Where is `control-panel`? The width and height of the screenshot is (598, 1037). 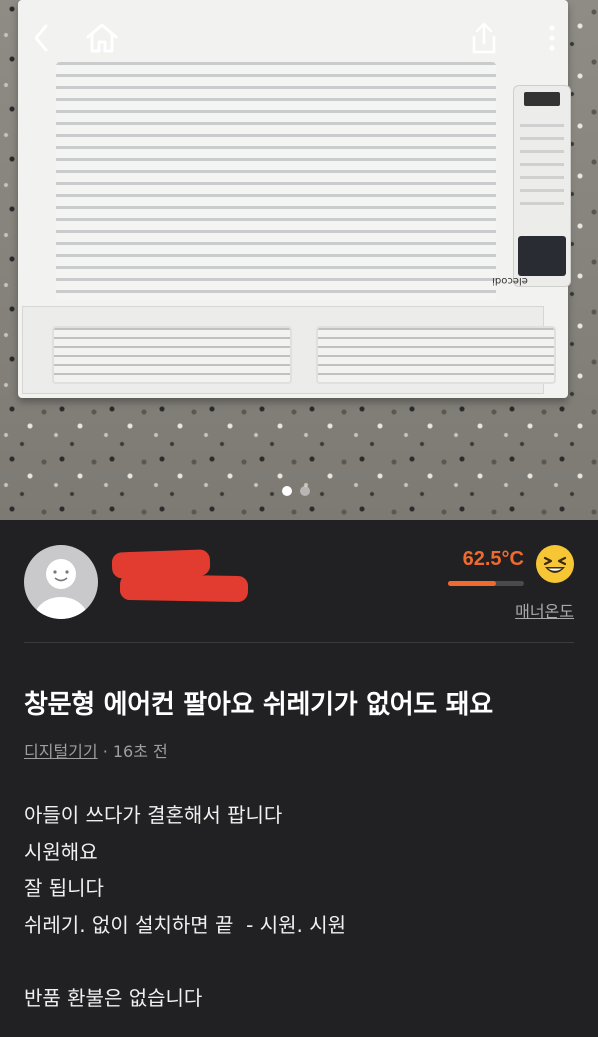 control-panel is located at coordinates (542, 186).